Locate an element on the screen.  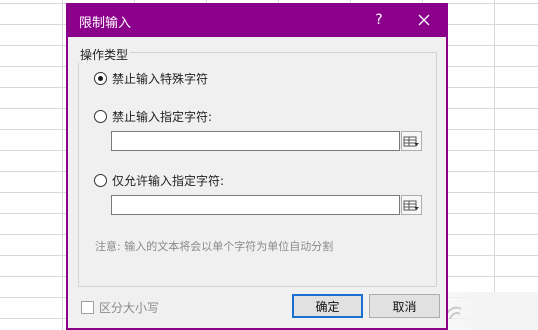
case-sensitive-option: 区分大小写 is located at coordinates (120, 307).